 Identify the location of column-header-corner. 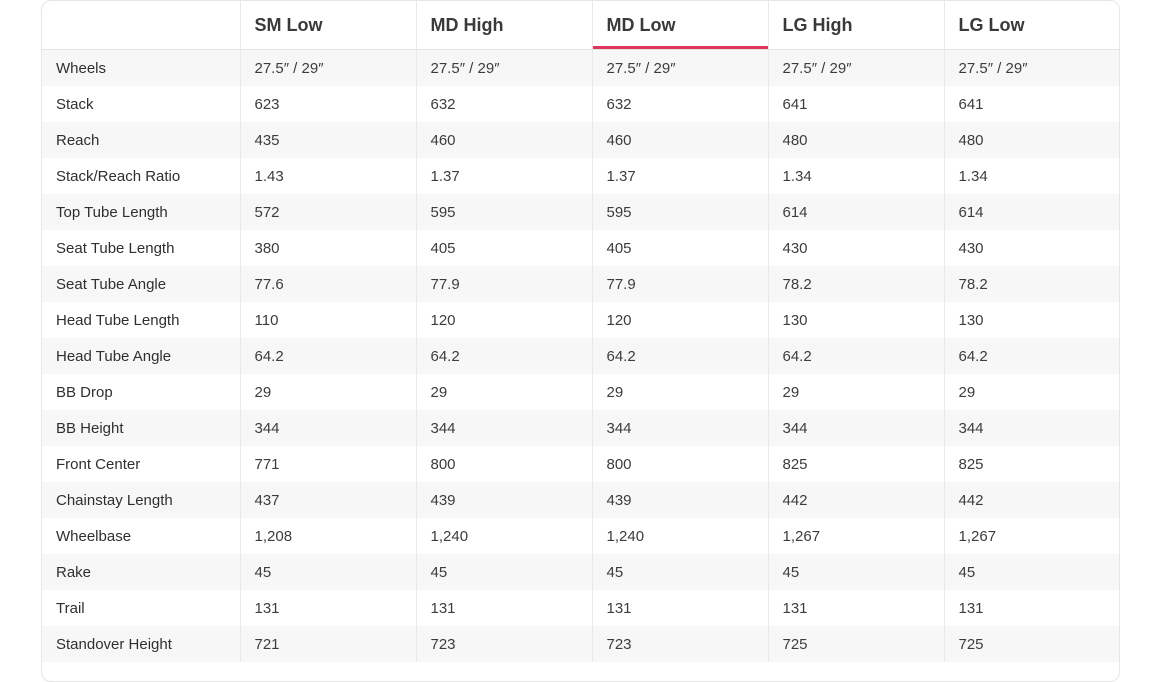
(141, 25).